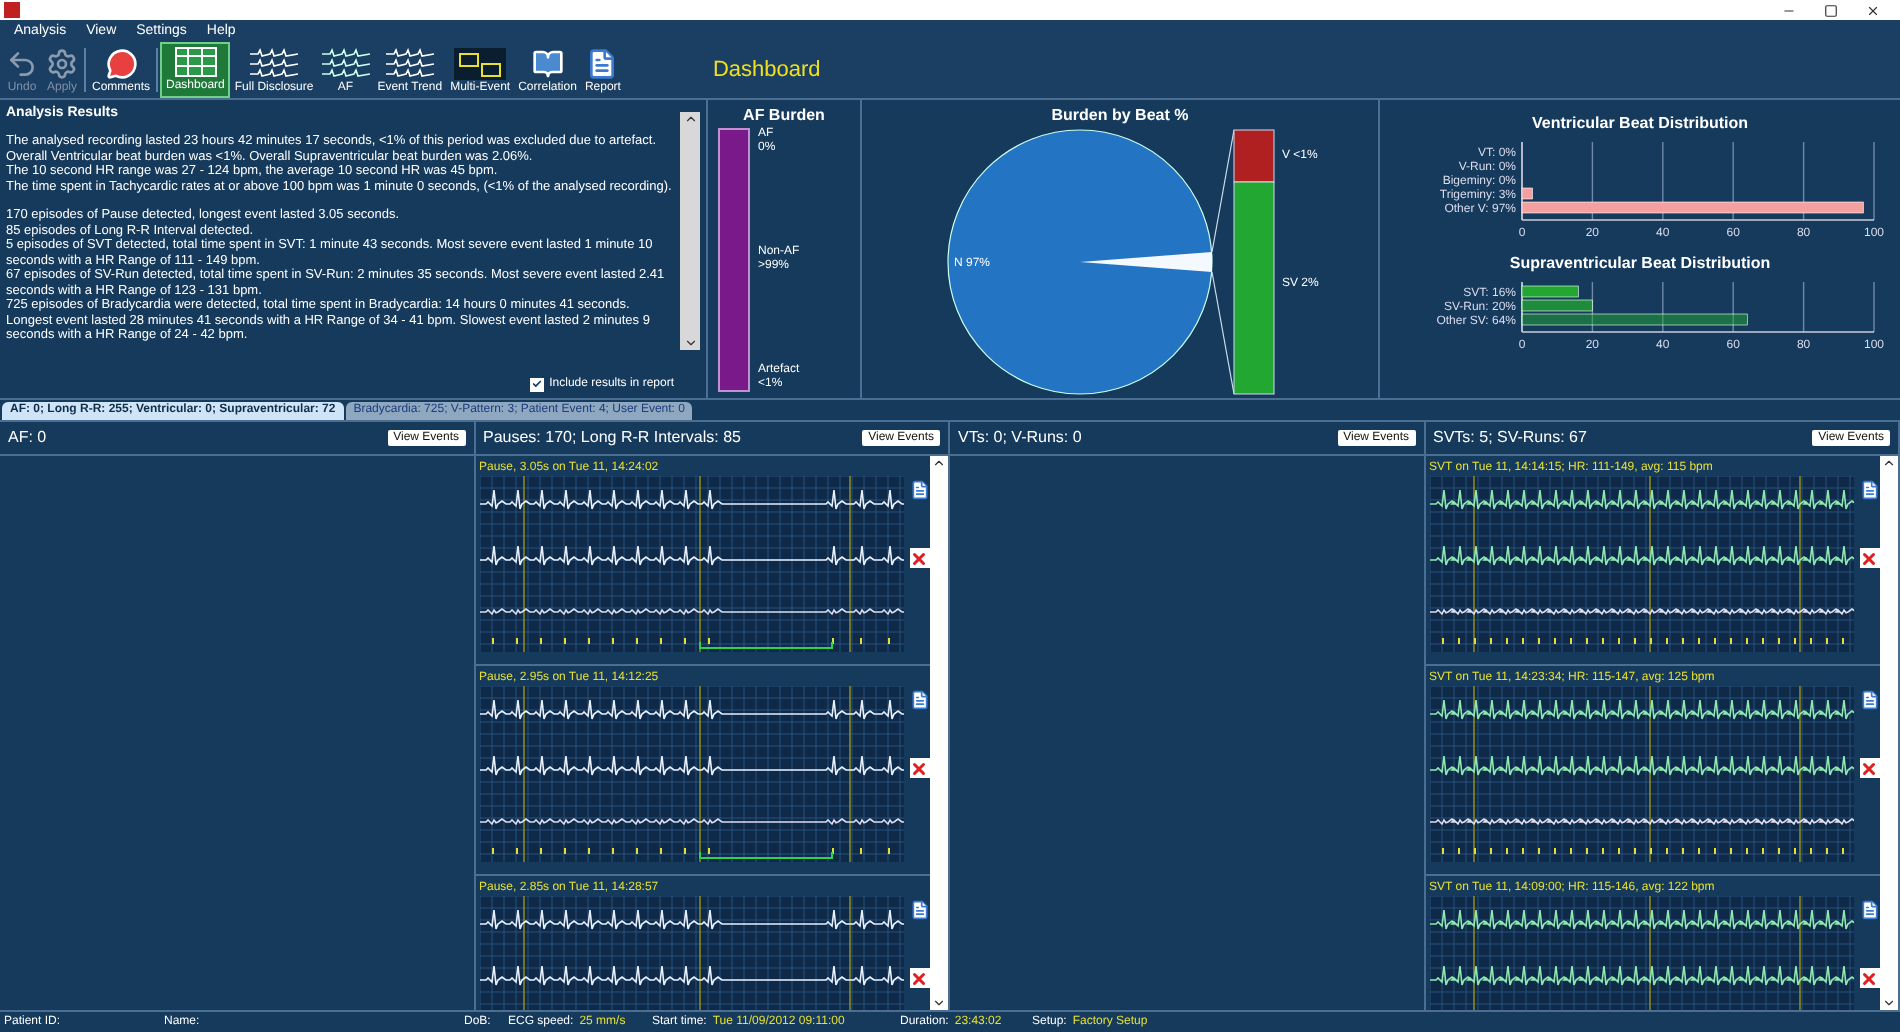 The image size is (1900, 1032). Describe the element at coordinates (22, 64) in the screenshot. I see `undo-icon` at that location.